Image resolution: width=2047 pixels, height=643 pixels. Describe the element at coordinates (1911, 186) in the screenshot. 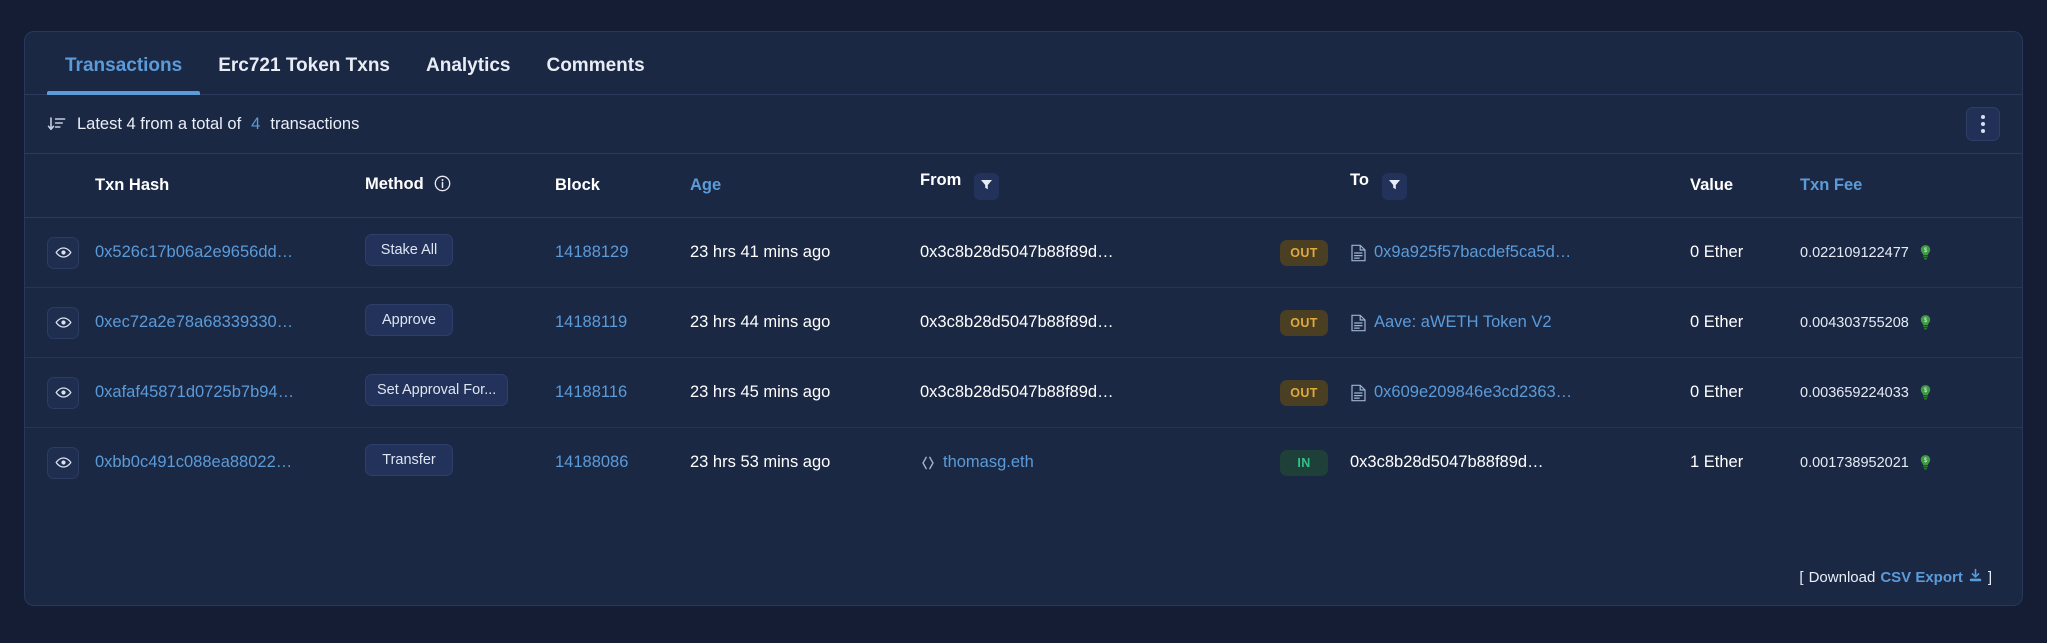

I see `header-txn-fee: Txn Fee` at that location.